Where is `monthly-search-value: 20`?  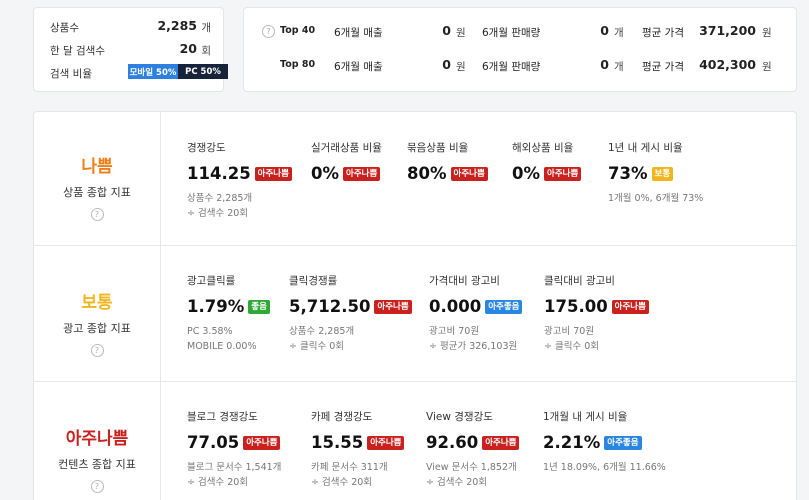 monthly-search-value: 20 is located at coordinates (188, 48).